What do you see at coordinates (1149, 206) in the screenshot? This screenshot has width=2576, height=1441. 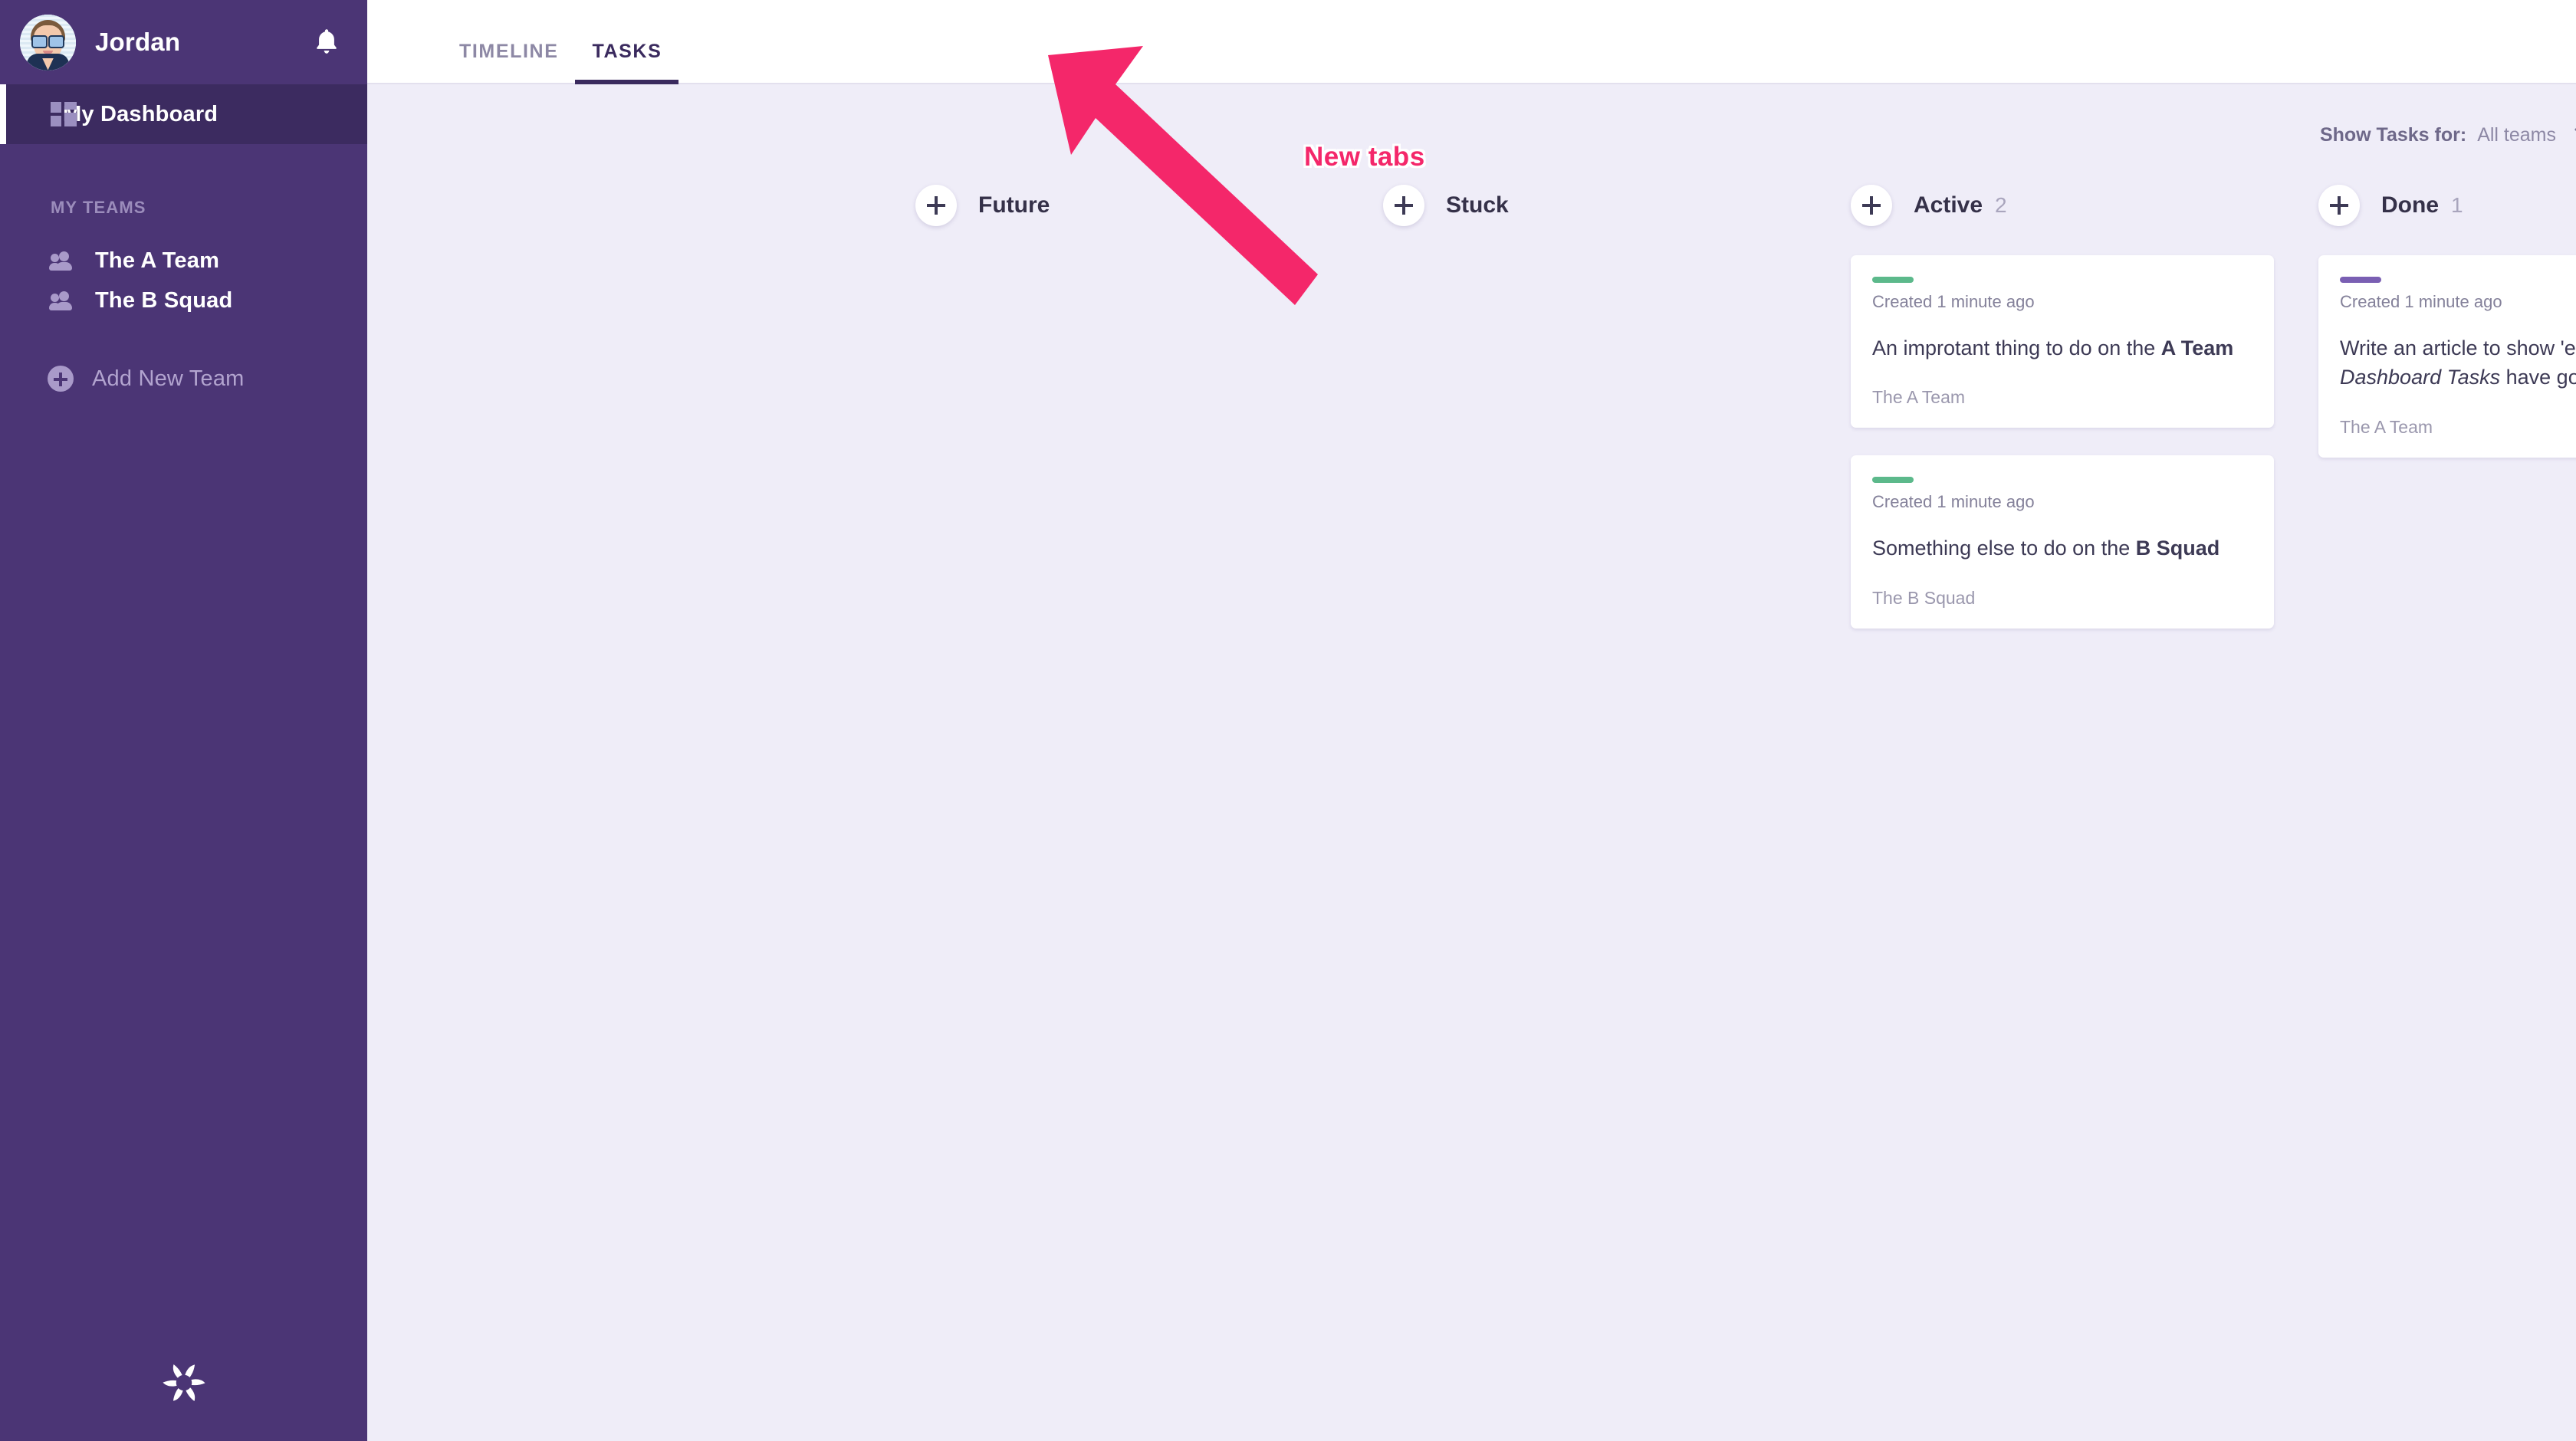 I see `column-header: Future` at bounding box center [1149, 206].